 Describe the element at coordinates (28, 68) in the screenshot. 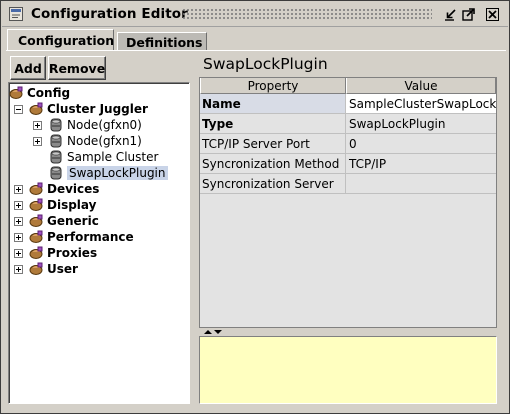

I see `add-button: Add` at that location.